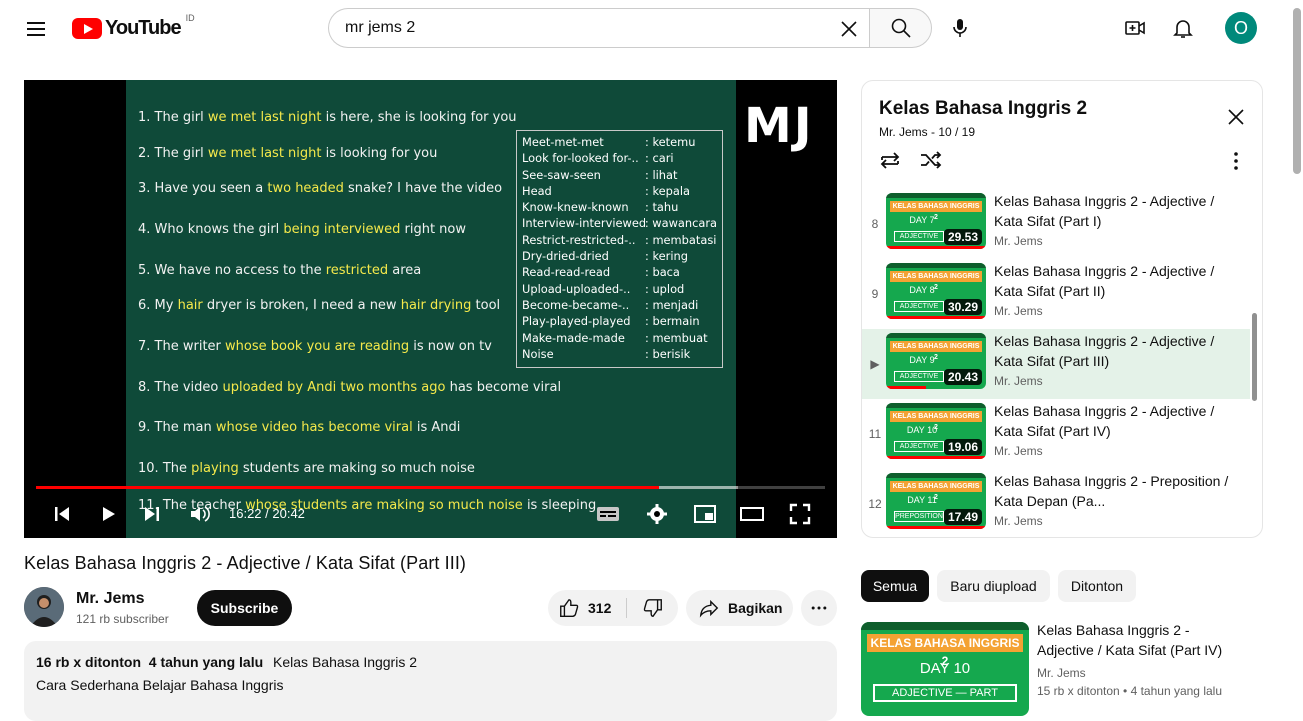  What do you see at coordinates (569, 608) in the screenshot?
I see `thumbs-up-icon` at bounding box center [569, 608].